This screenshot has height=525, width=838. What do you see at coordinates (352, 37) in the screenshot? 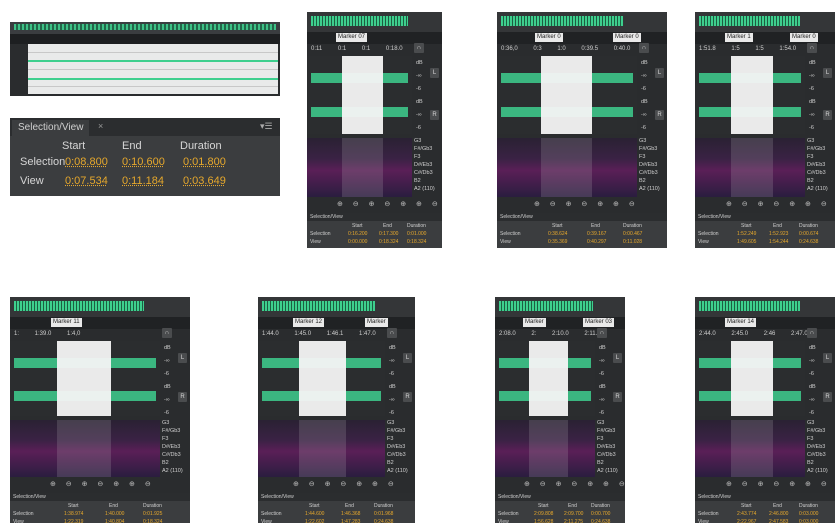
I see `marker-label: Marker 07` at bounding box center [352, 37].